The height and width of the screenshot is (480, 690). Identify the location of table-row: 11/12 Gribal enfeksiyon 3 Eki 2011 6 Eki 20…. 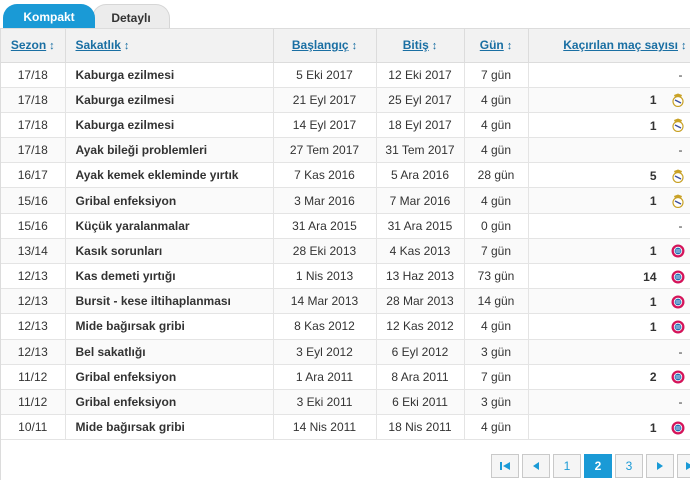
(345, 402).